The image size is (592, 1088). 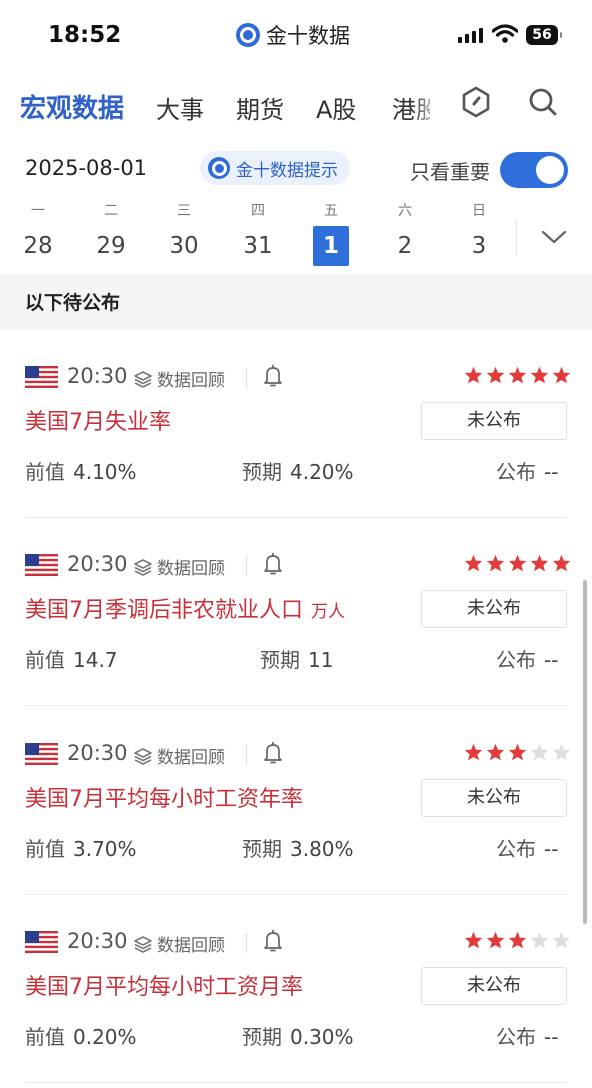 I want to click on weekday-label: 六, so click(x=405, y=211).